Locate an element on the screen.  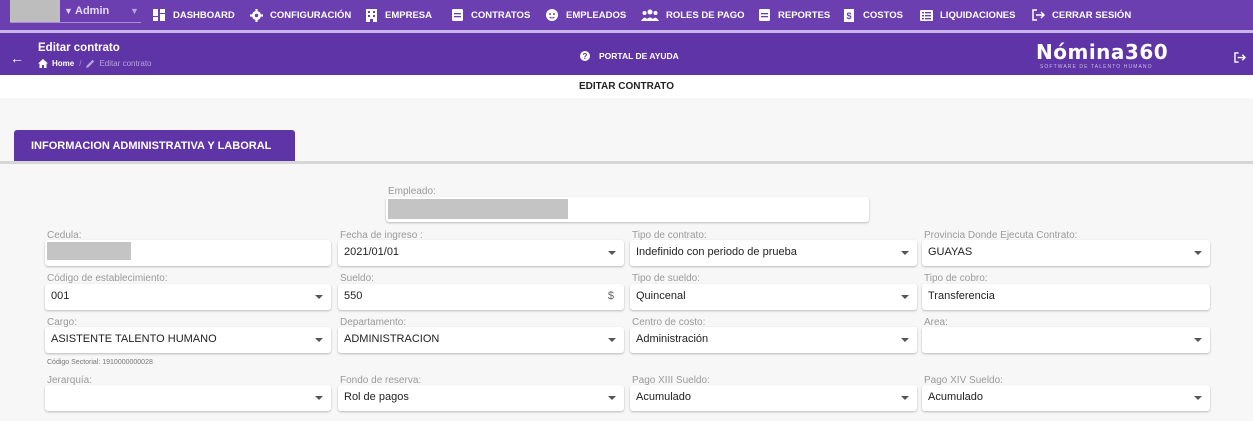
help-label: PORTAL DE AYUDA is located at coordinates (639, 56).